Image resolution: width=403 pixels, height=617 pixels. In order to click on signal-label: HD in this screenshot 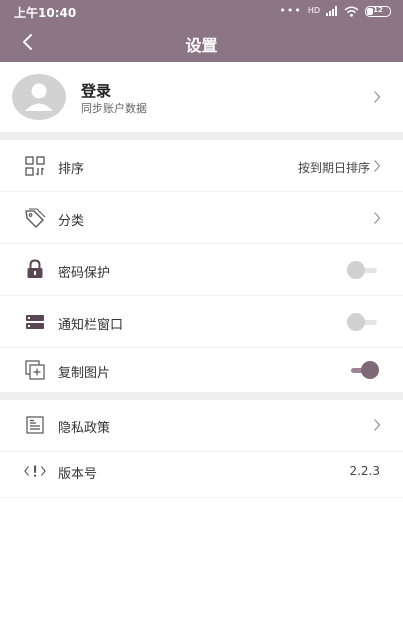, I will do `click(313, 10)`.